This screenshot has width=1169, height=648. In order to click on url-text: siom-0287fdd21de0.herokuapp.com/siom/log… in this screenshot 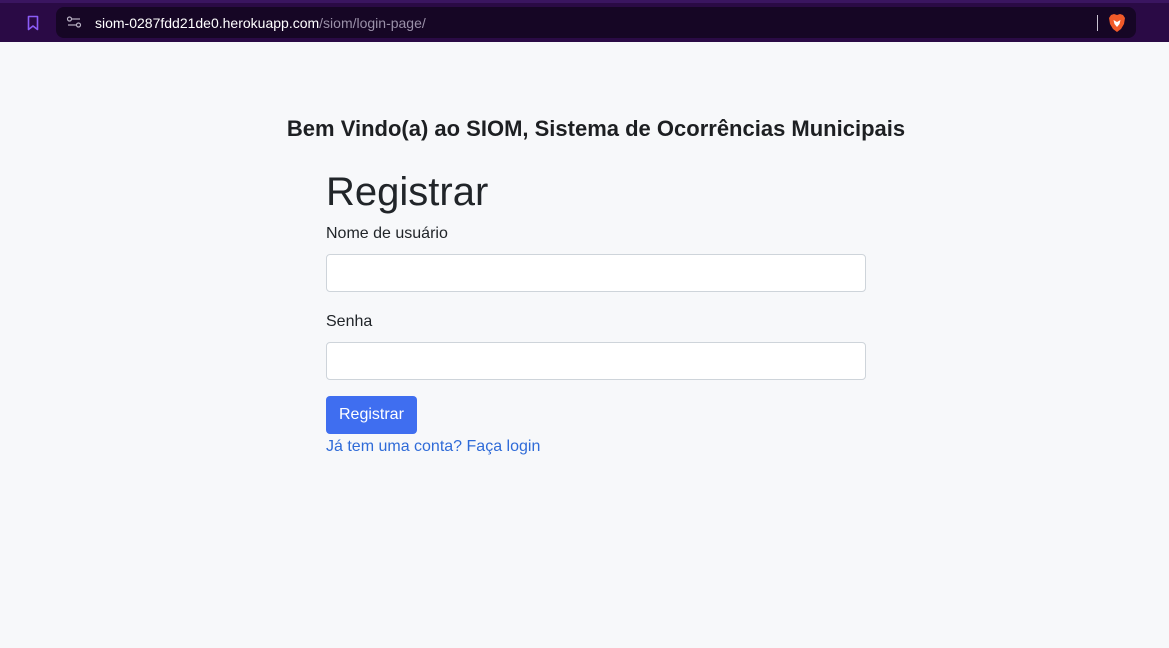, I will do `click(260, 23)`.